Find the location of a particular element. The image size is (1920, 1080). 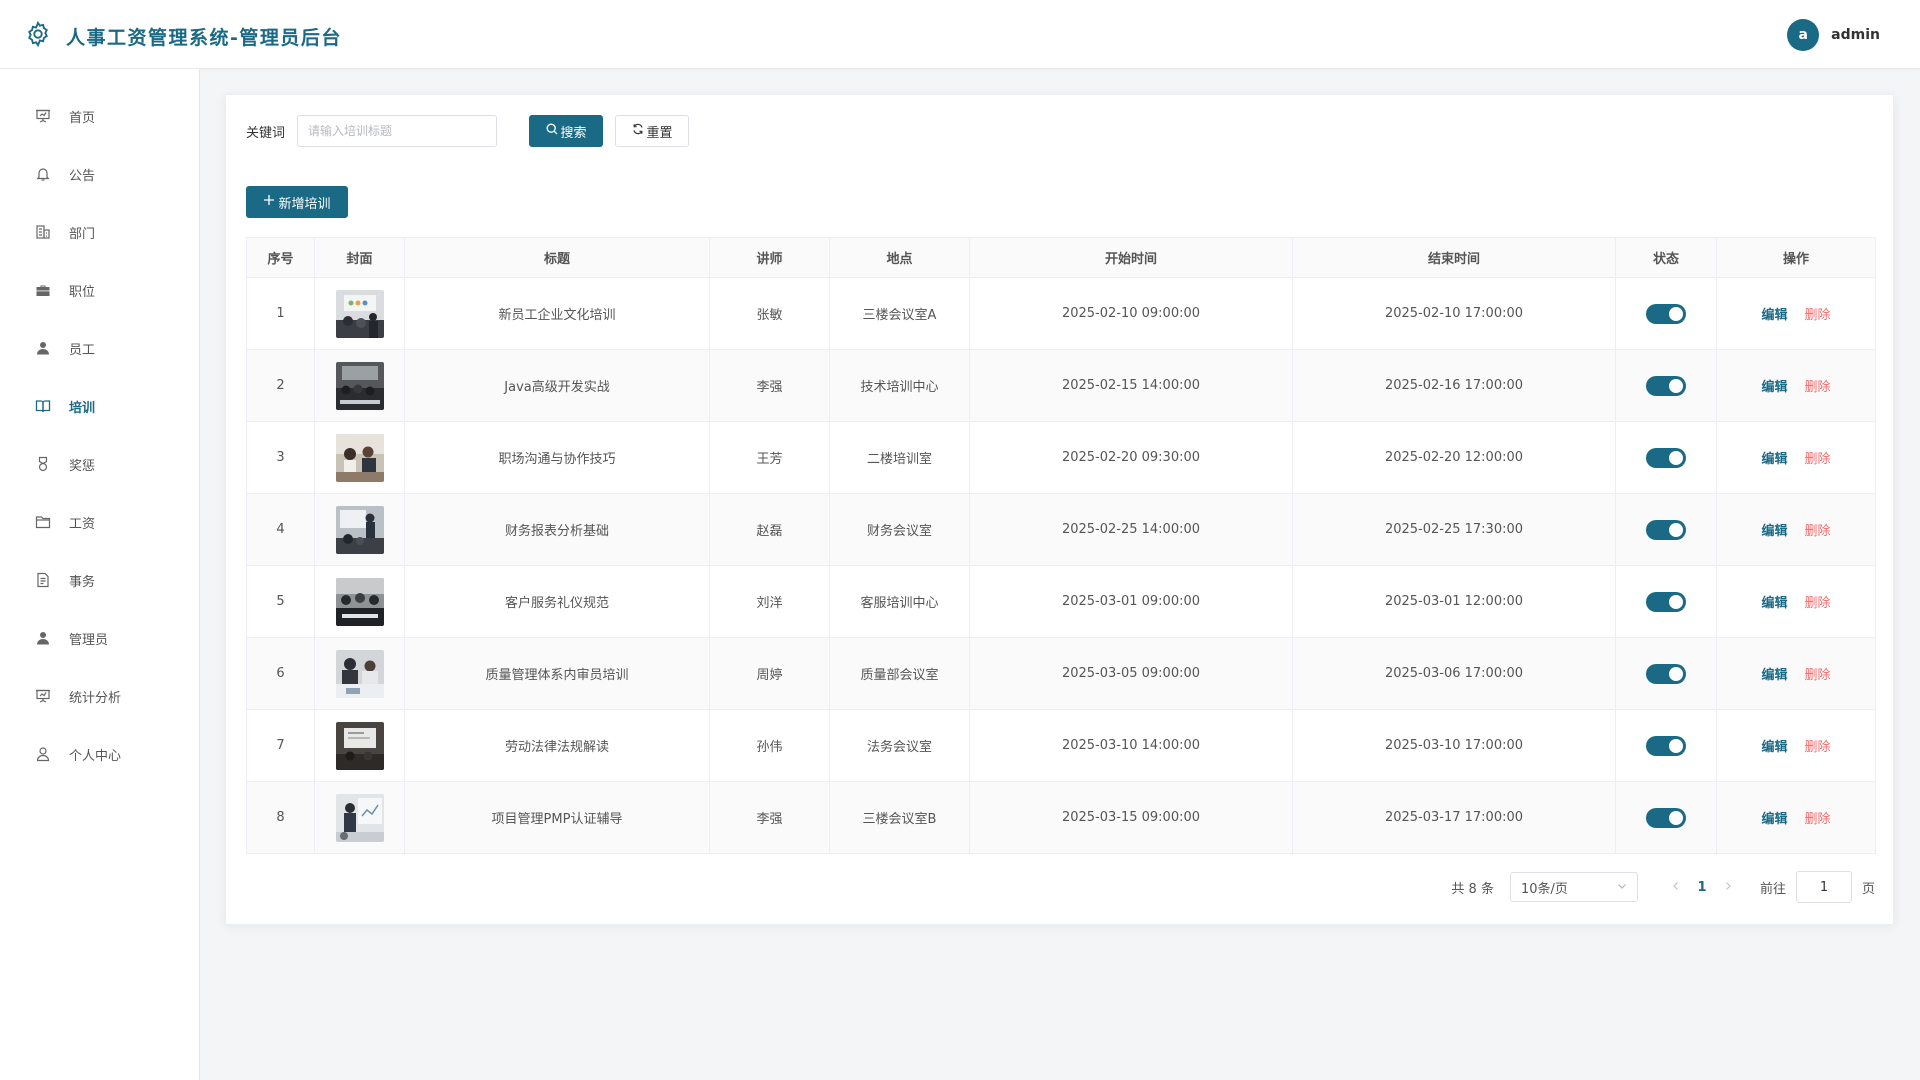

cell-end-time: 2025-03-10 17:00:00 is located at coordinates (1454, 745).